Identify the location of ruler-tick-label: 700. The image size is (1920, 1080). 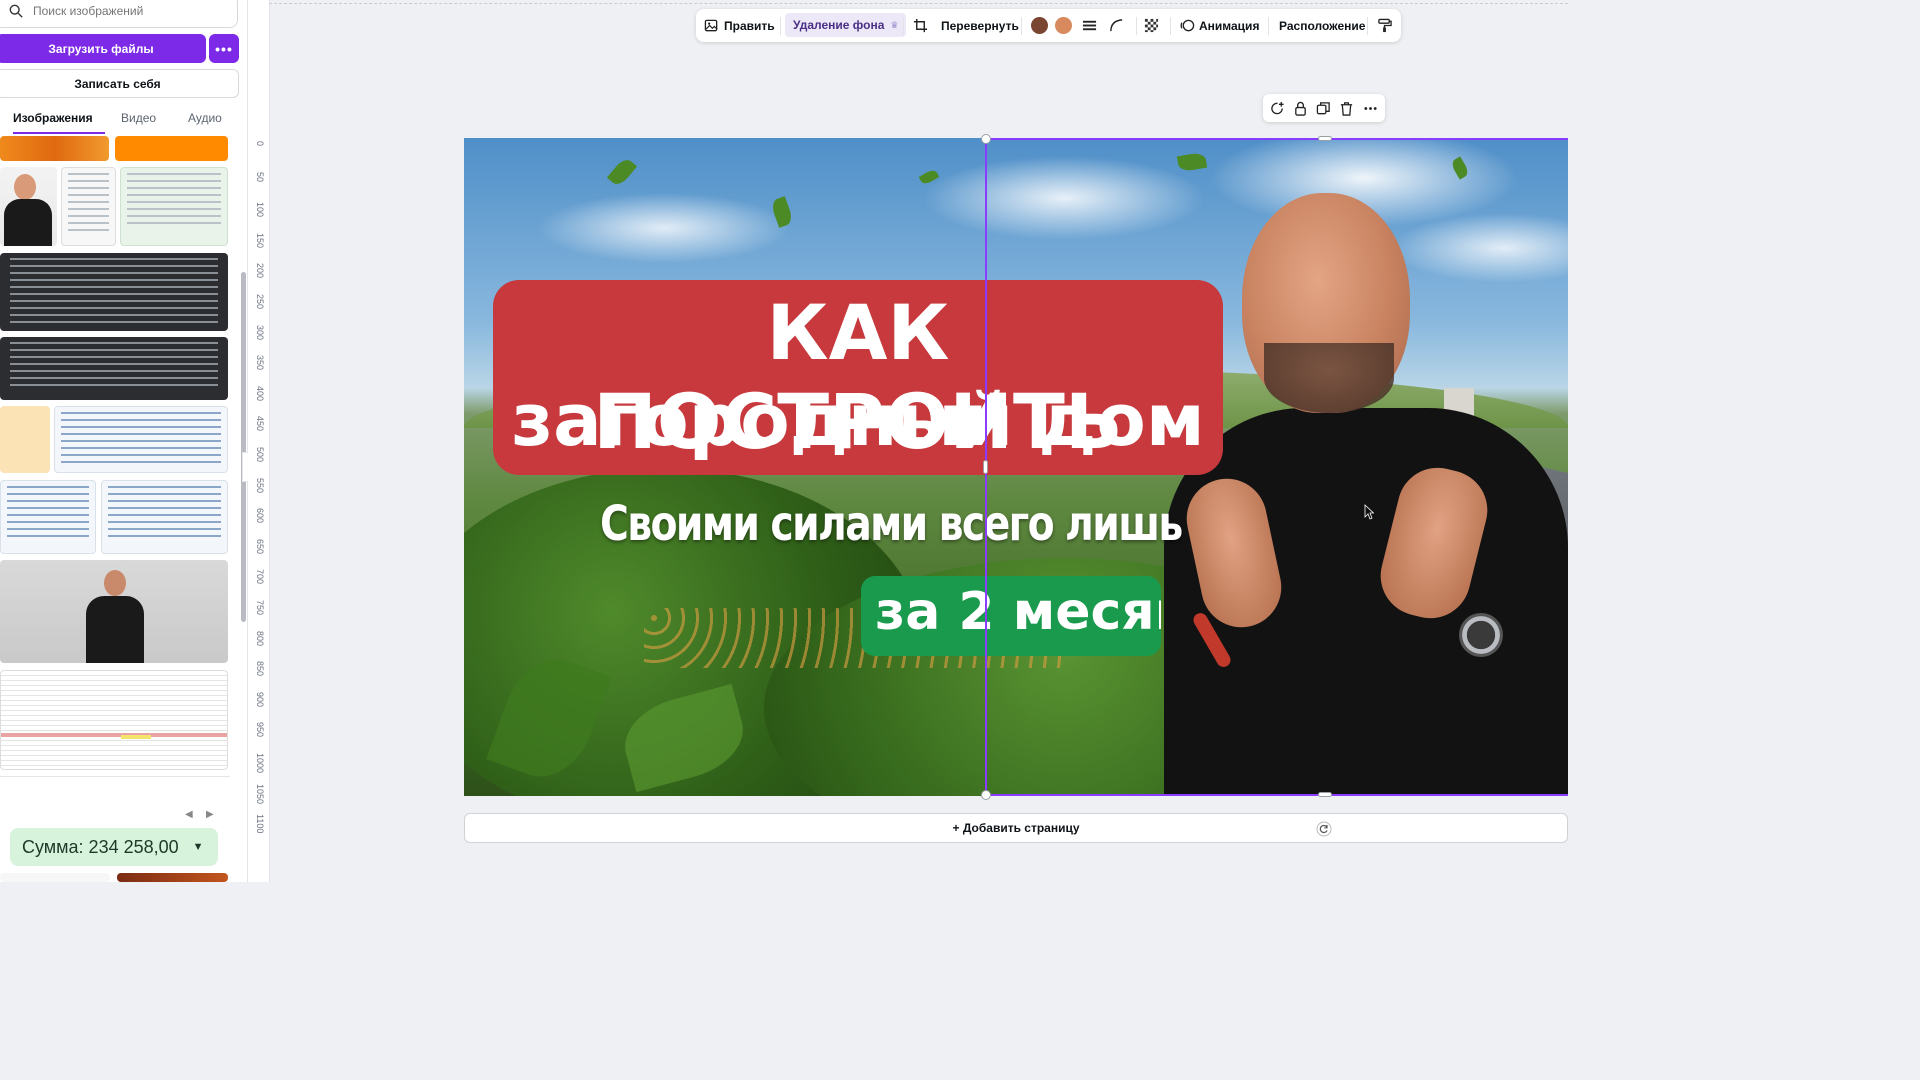
(260, 577).